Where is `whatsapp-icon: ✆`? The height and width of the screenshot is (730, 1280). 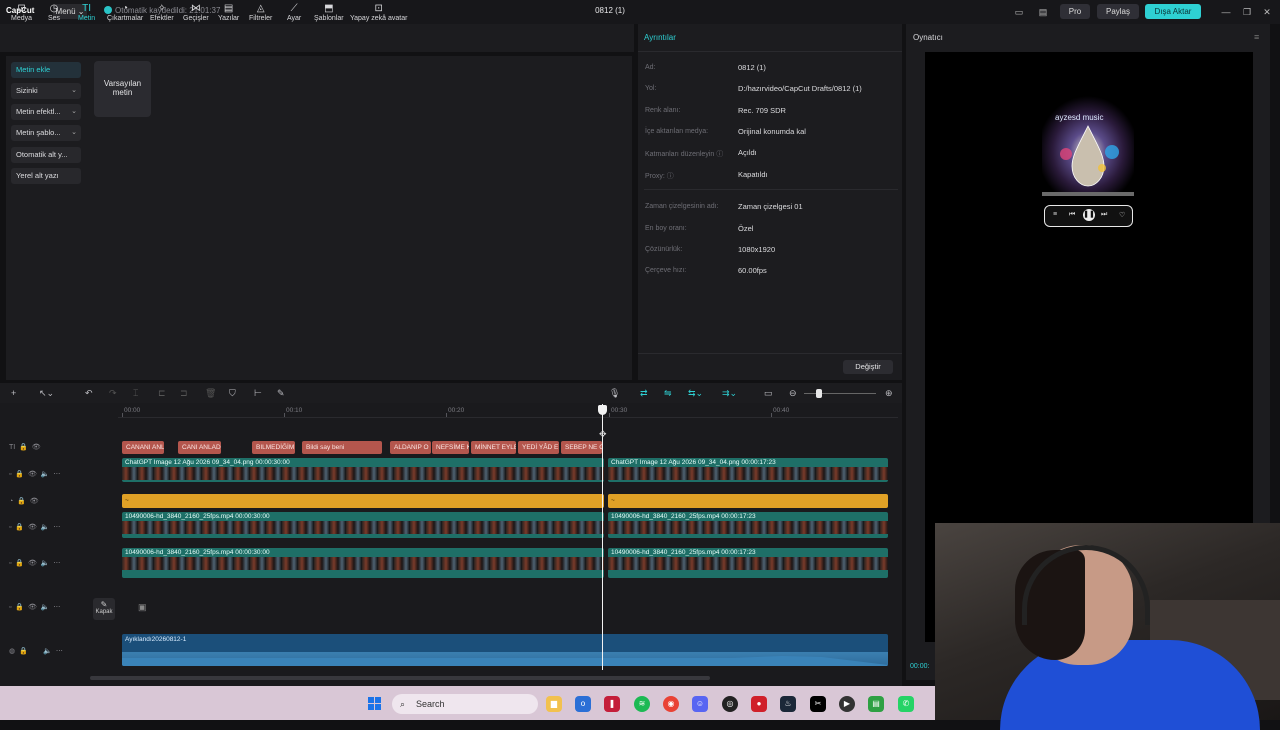 whatsapp-icon: ✆ is located at coordinates (906, 704).